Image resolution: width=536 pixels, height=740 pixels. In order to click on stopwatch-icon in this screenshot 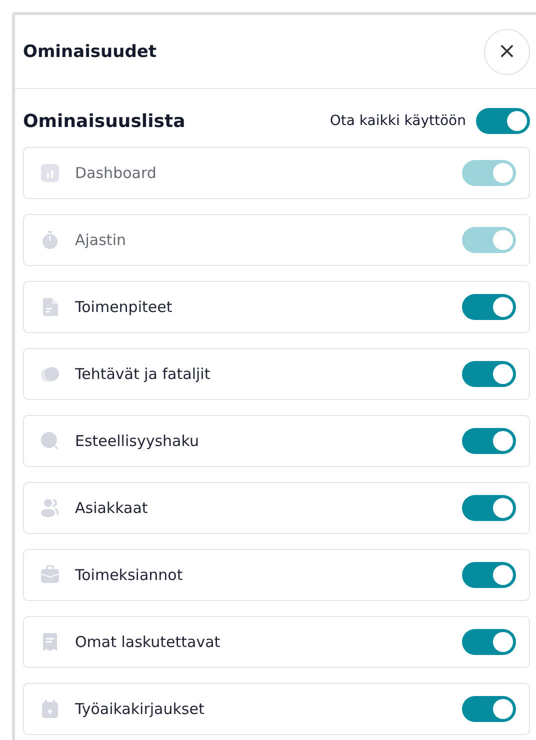, I will do `click(50, 240)`.